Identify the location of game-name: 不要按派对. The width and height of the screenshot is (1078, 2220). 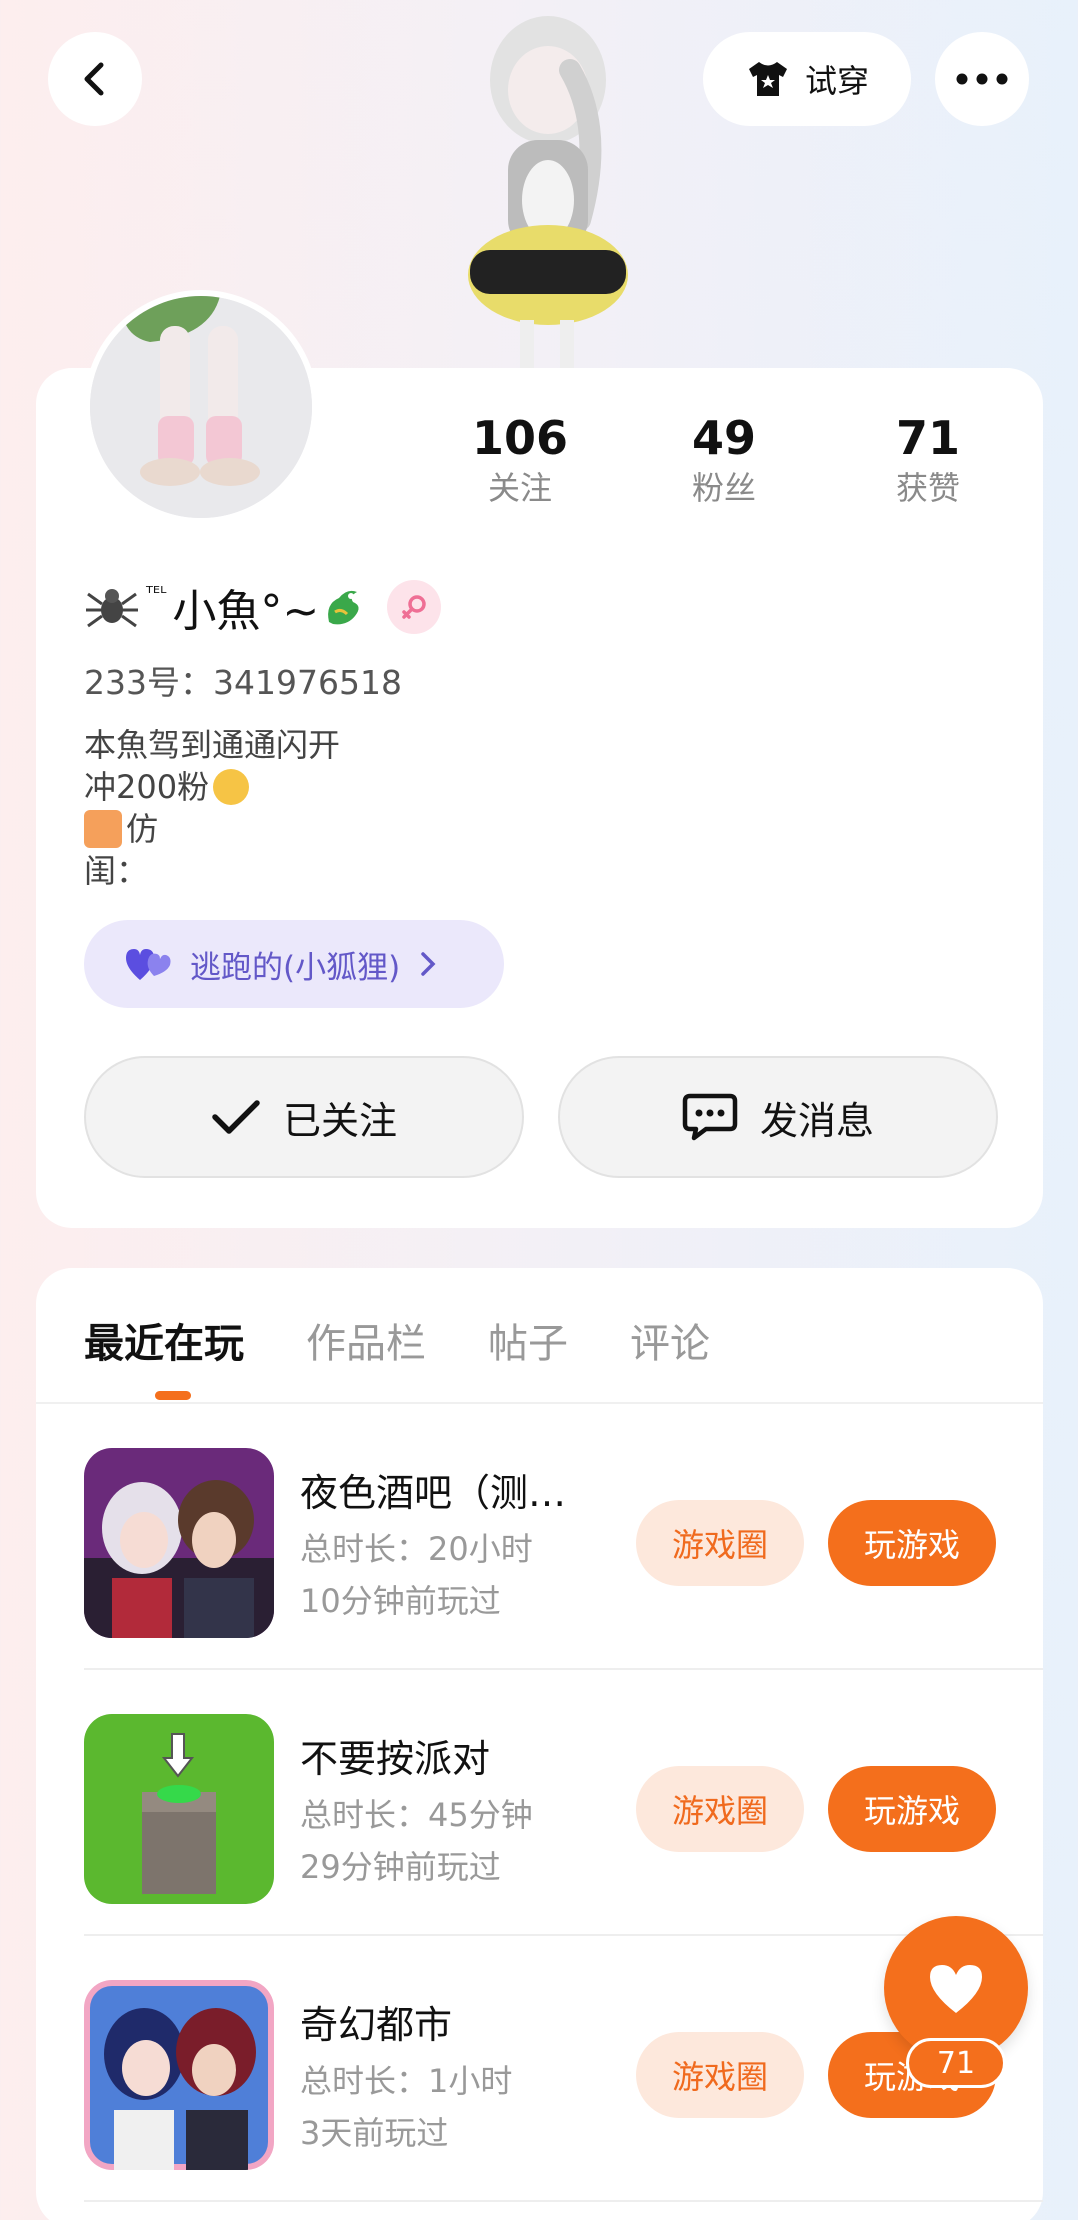
(395, 1759).